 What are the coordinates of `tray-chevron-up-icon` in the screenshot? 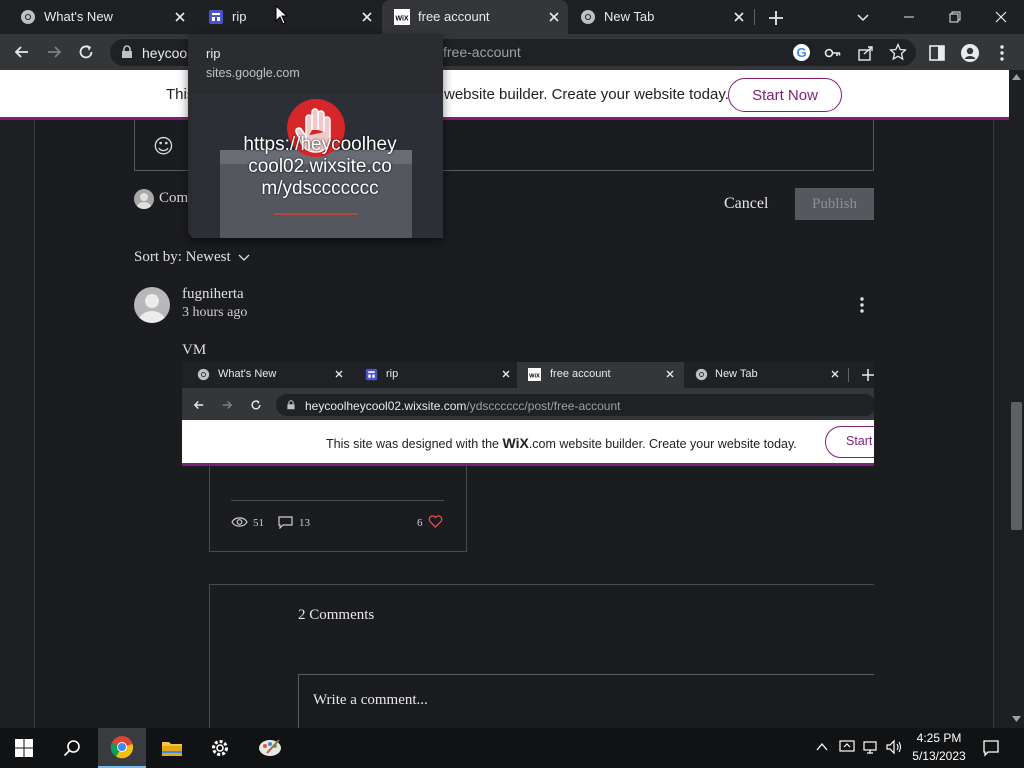 It's located at (822, 747).